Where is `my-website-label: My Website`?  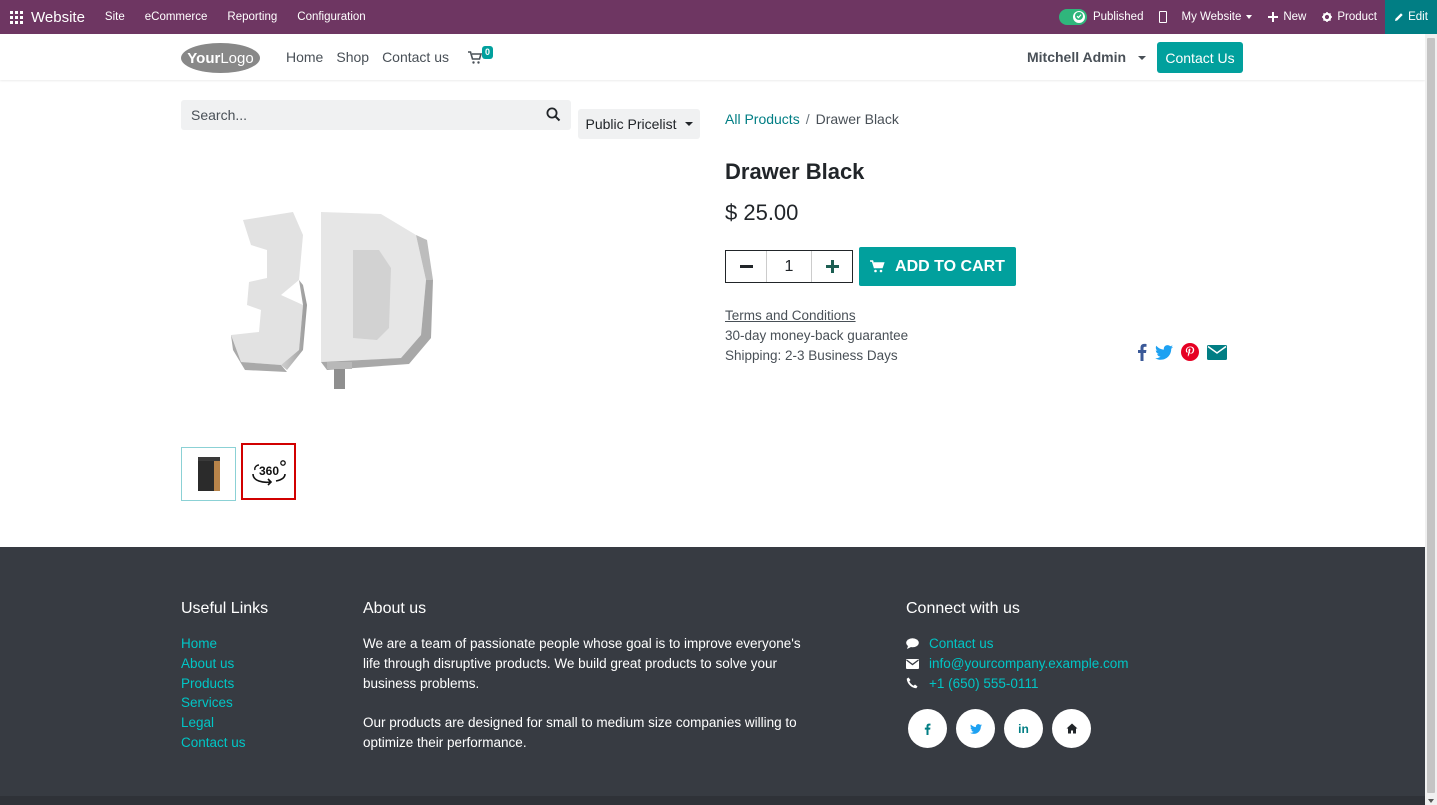
my-website-label: My Website is located at coordinates (1211, 17).